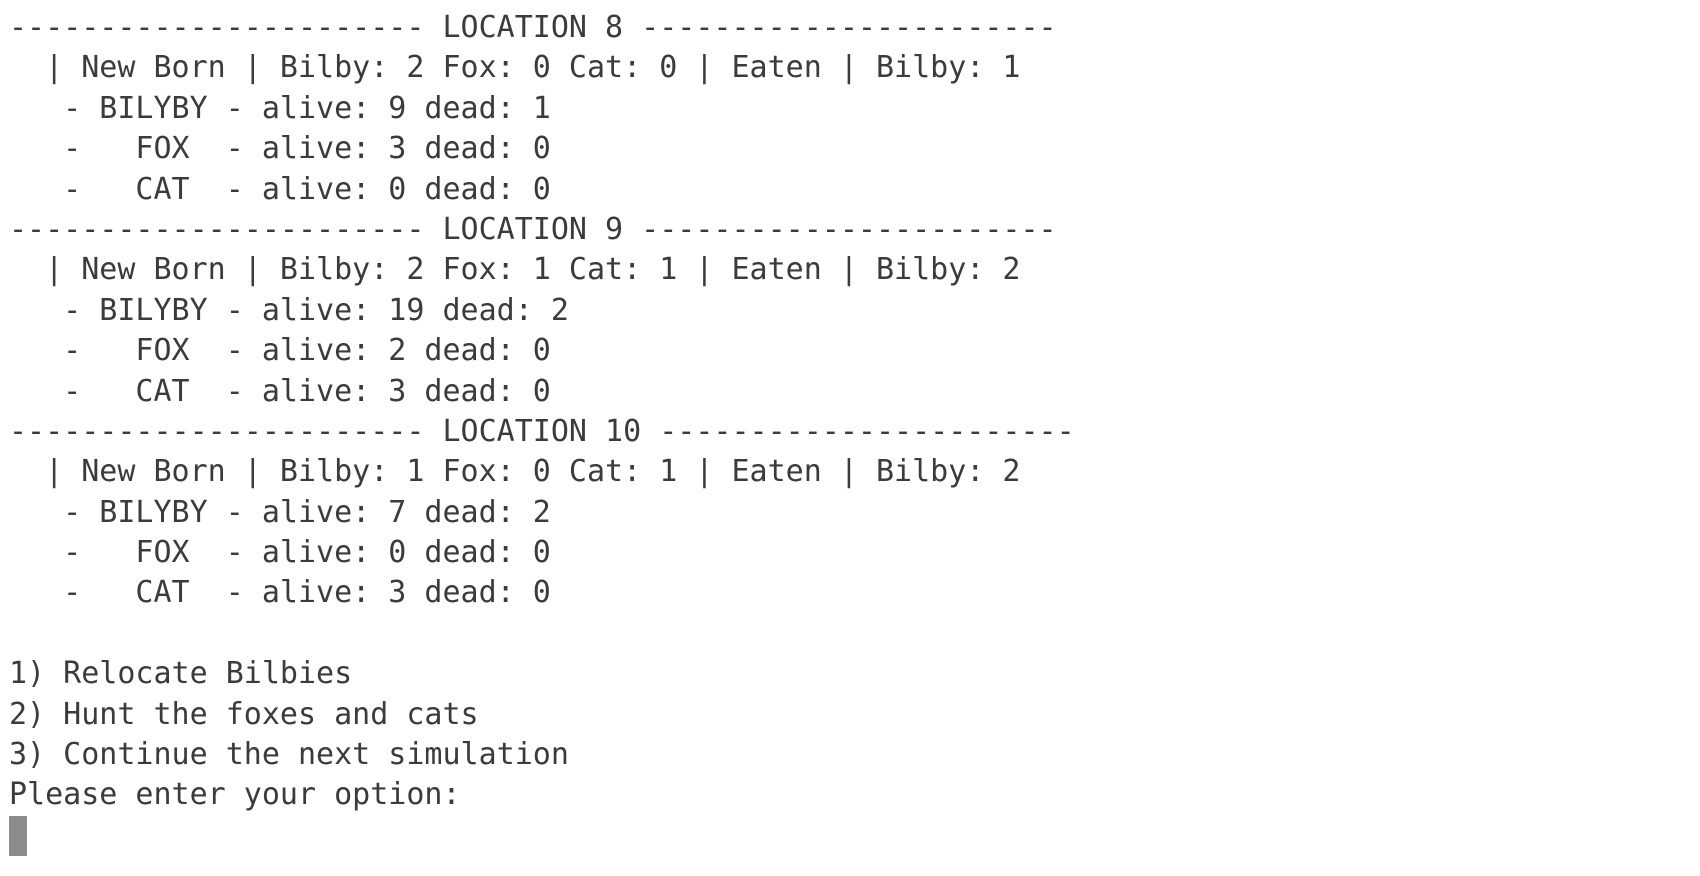 The image size is (1700, 876). Describe the element at coordinates (18, 835) in the screenshot. I see `text-cursor` at that location.